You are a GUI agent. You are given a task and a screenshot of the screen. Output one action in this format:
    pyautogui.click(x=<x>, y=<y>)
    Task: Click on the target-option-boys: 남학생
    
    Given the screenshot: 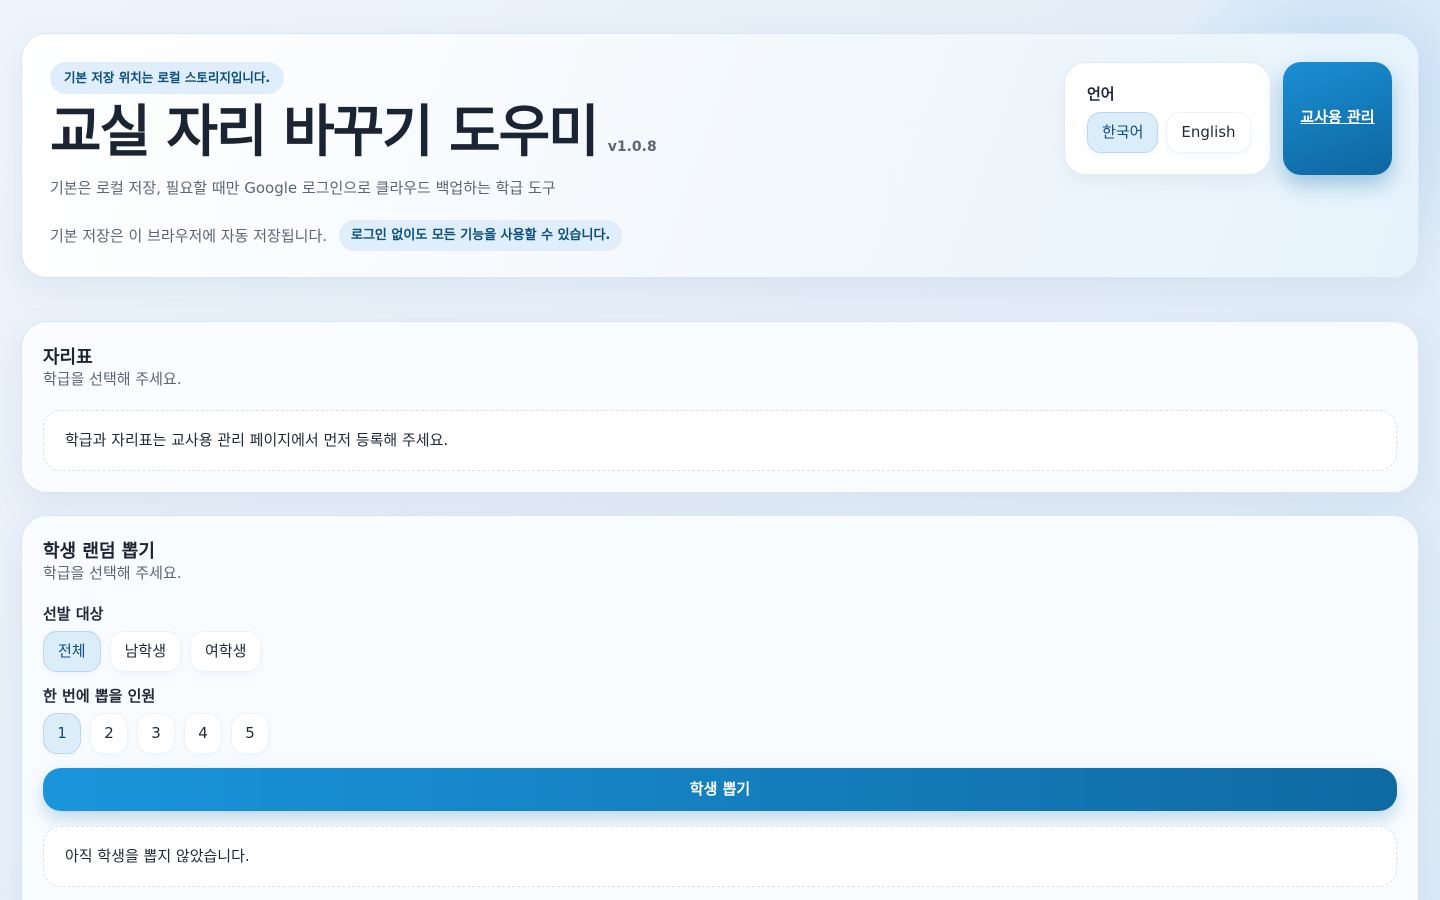 What is the action you would take?
    pyautogui.click(x=145, y=651)
    